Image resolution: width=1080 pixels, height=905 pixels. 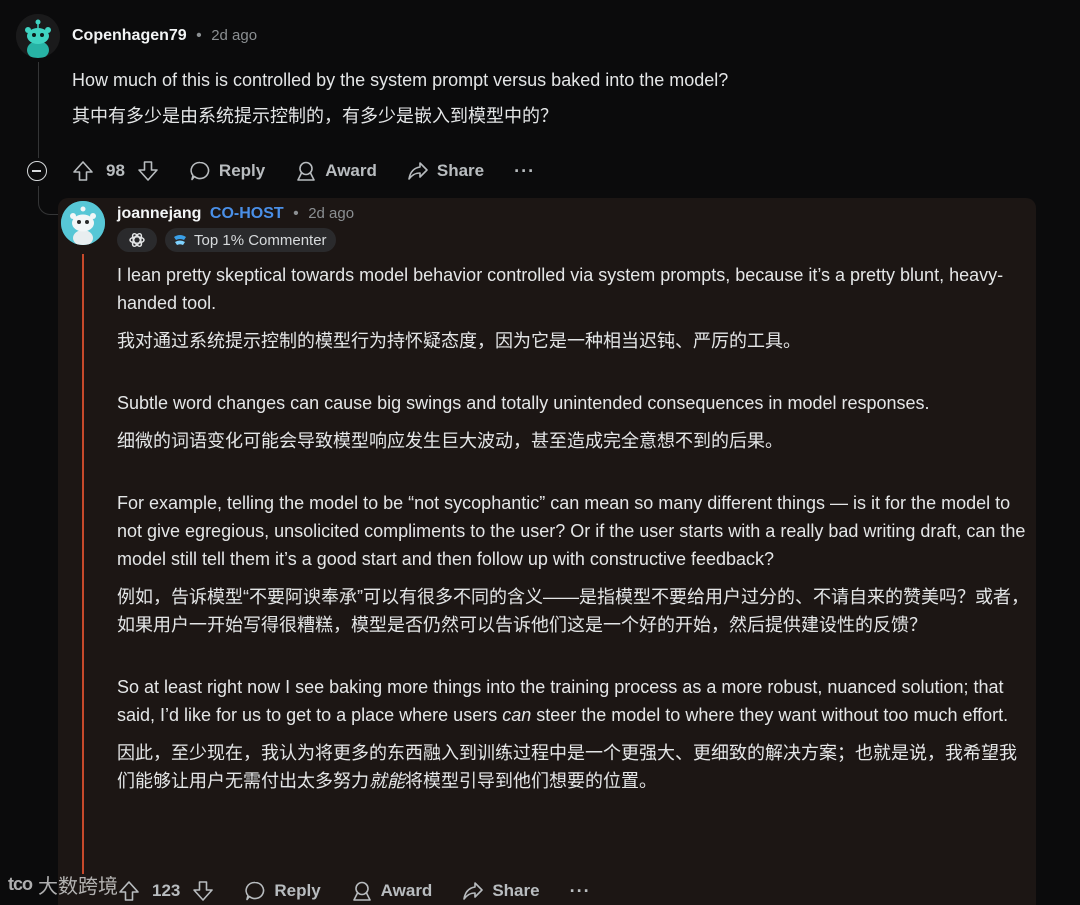 What do you see at coordinates (315, 116) in the screenshot?
I see `comment-text-zh: 其中有多少是由系统提示控制的，有多少是嵌入到模型中的？` at bounding box center [315, 116].